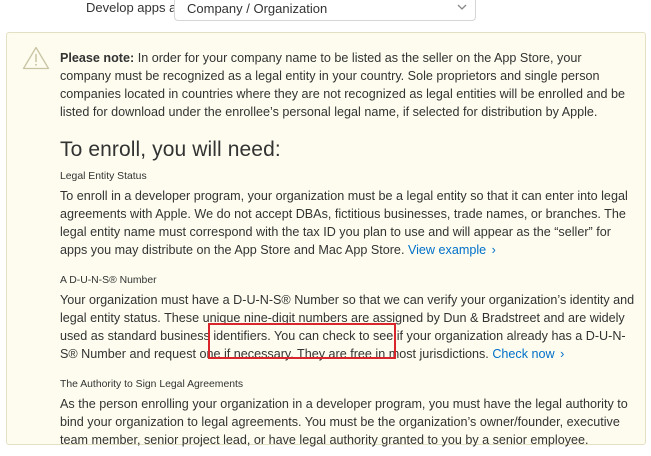  I want to click on enroll-requirements-heading: To enroll, you will need:, so click(170, 149).